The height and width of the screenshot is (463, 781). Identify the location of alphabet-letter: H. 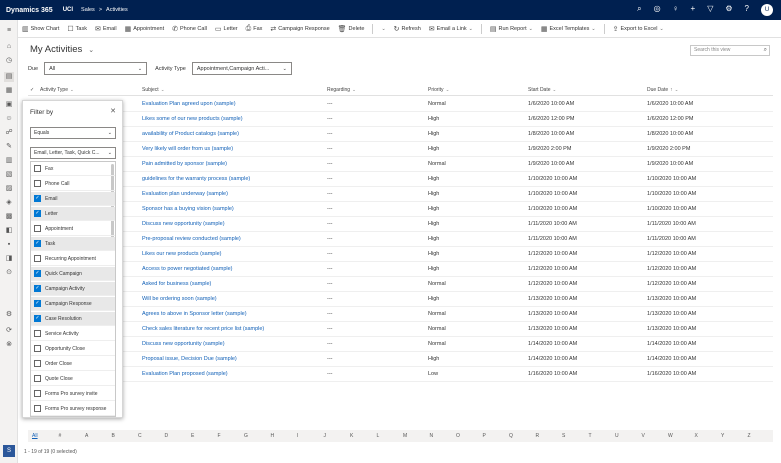
(273, 436).